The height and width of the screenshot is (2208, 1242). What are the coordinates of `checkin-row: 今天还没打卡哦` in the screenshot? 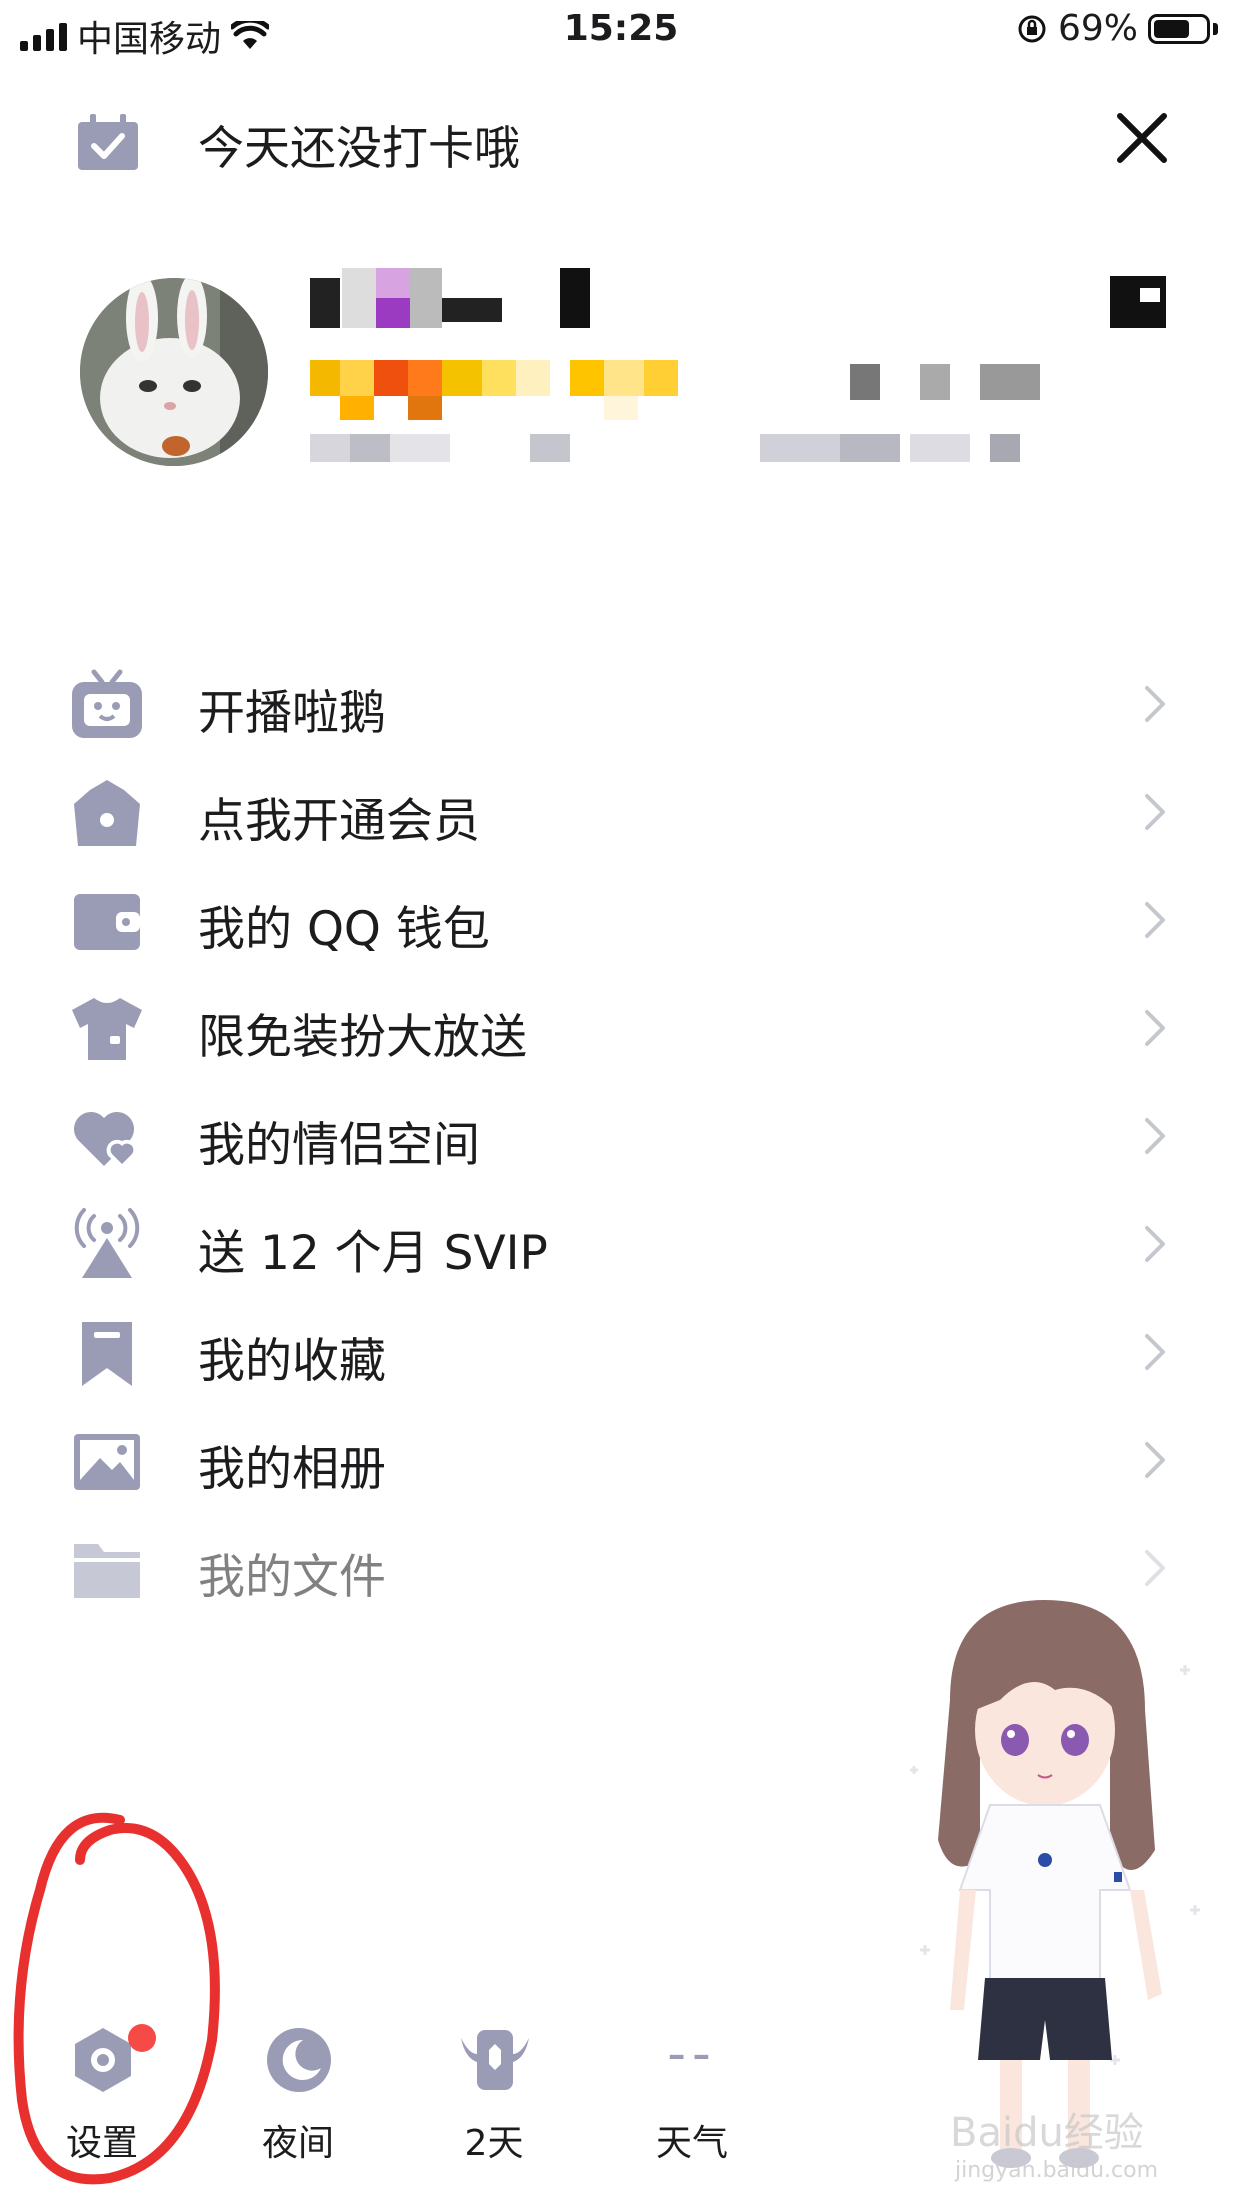 It's located at (621, 142).